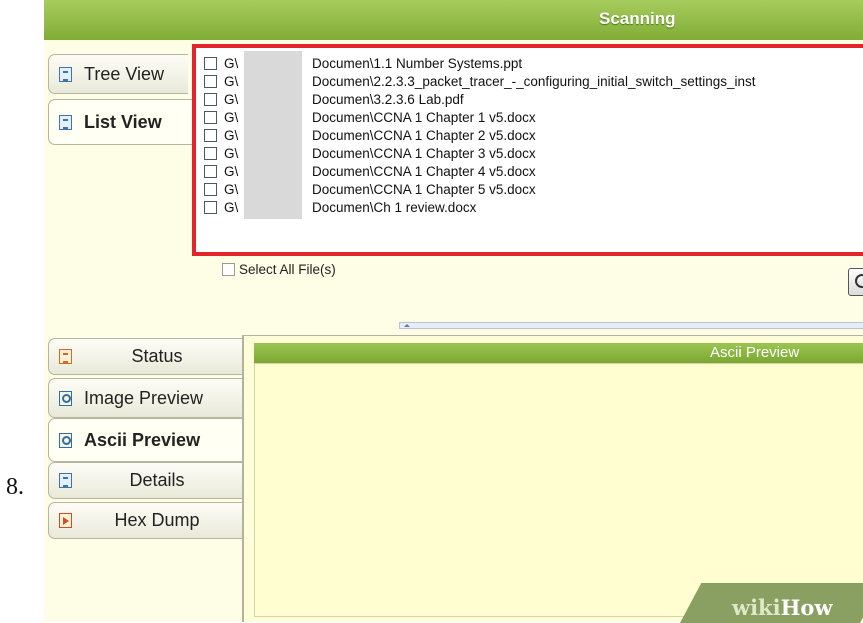  Describe the element at coordinates (637, 18) in the screenshot. I see `scanning-title: Scanning` at that location.